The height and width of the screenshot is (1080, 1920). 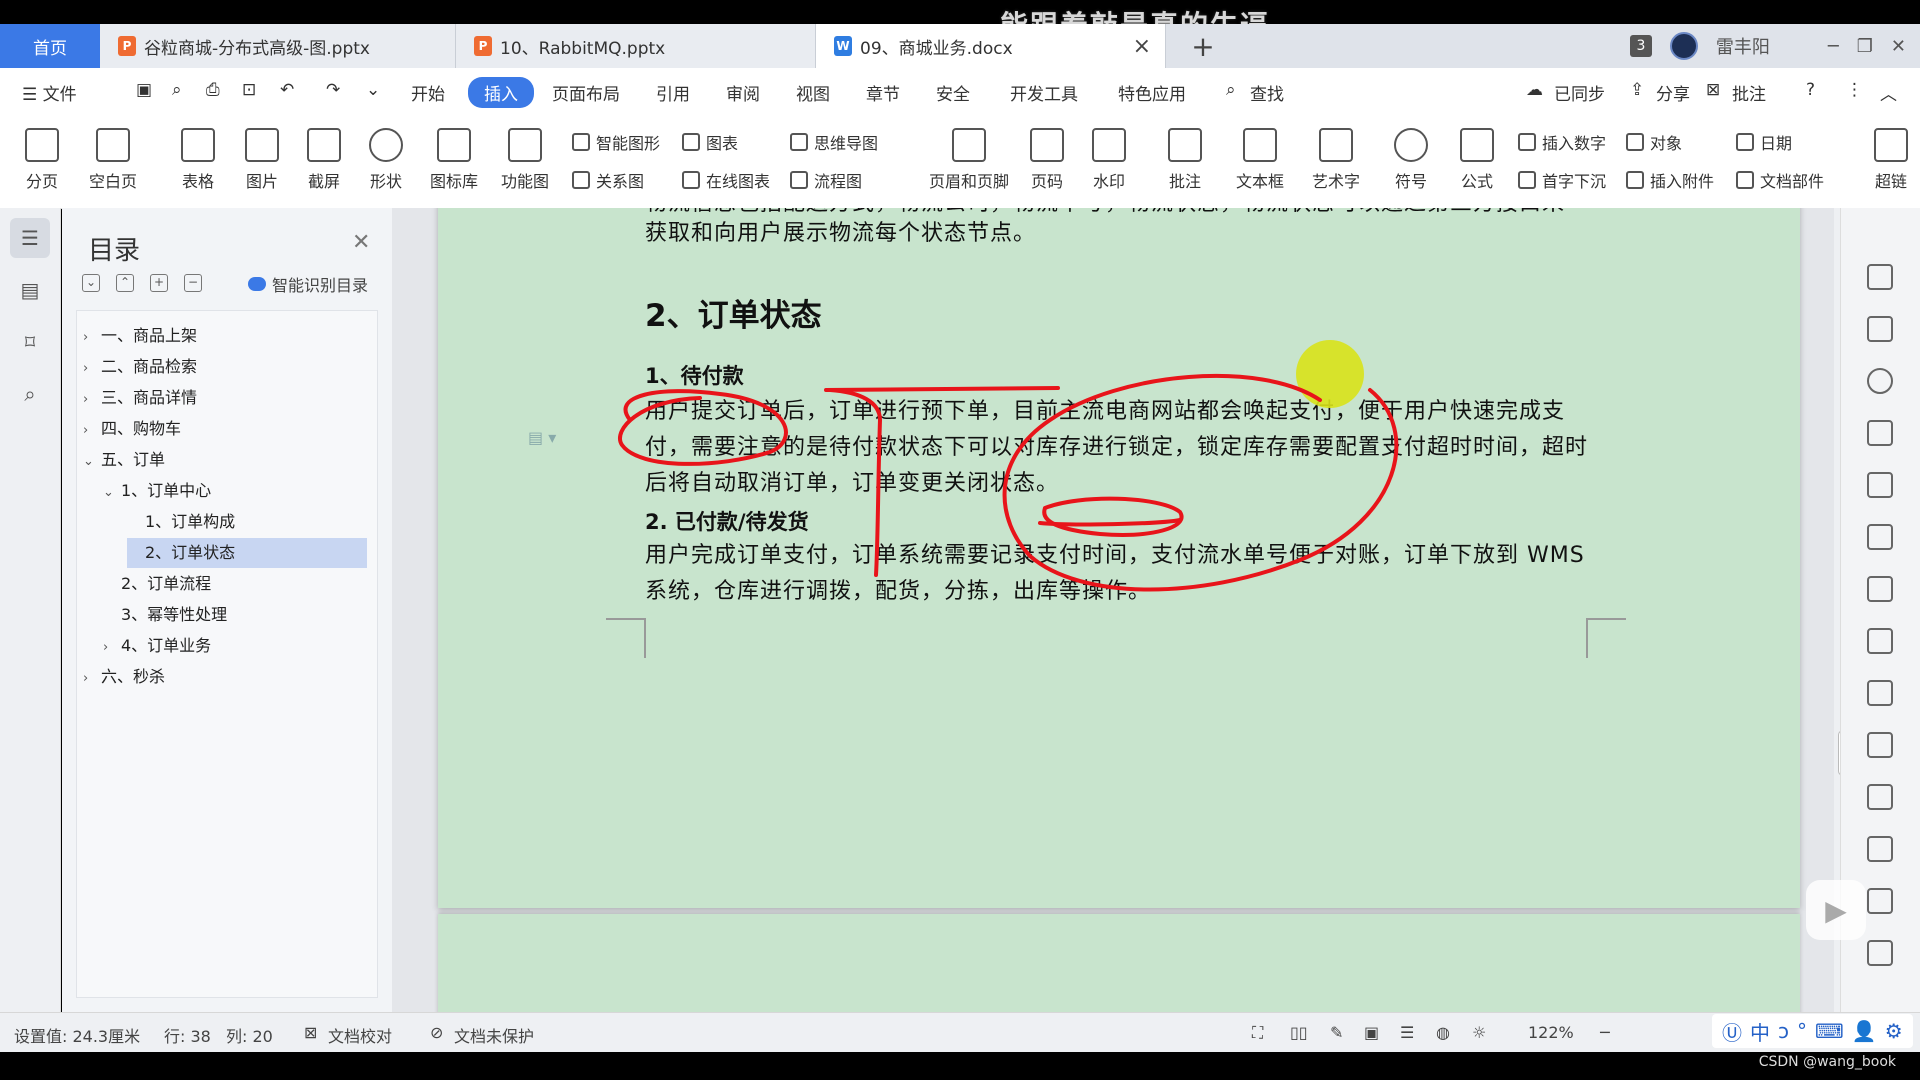 What do you see at coordinates (1880, 641) in the screenshot?
I see `chart-icon` at bounding box center [1880, 641].